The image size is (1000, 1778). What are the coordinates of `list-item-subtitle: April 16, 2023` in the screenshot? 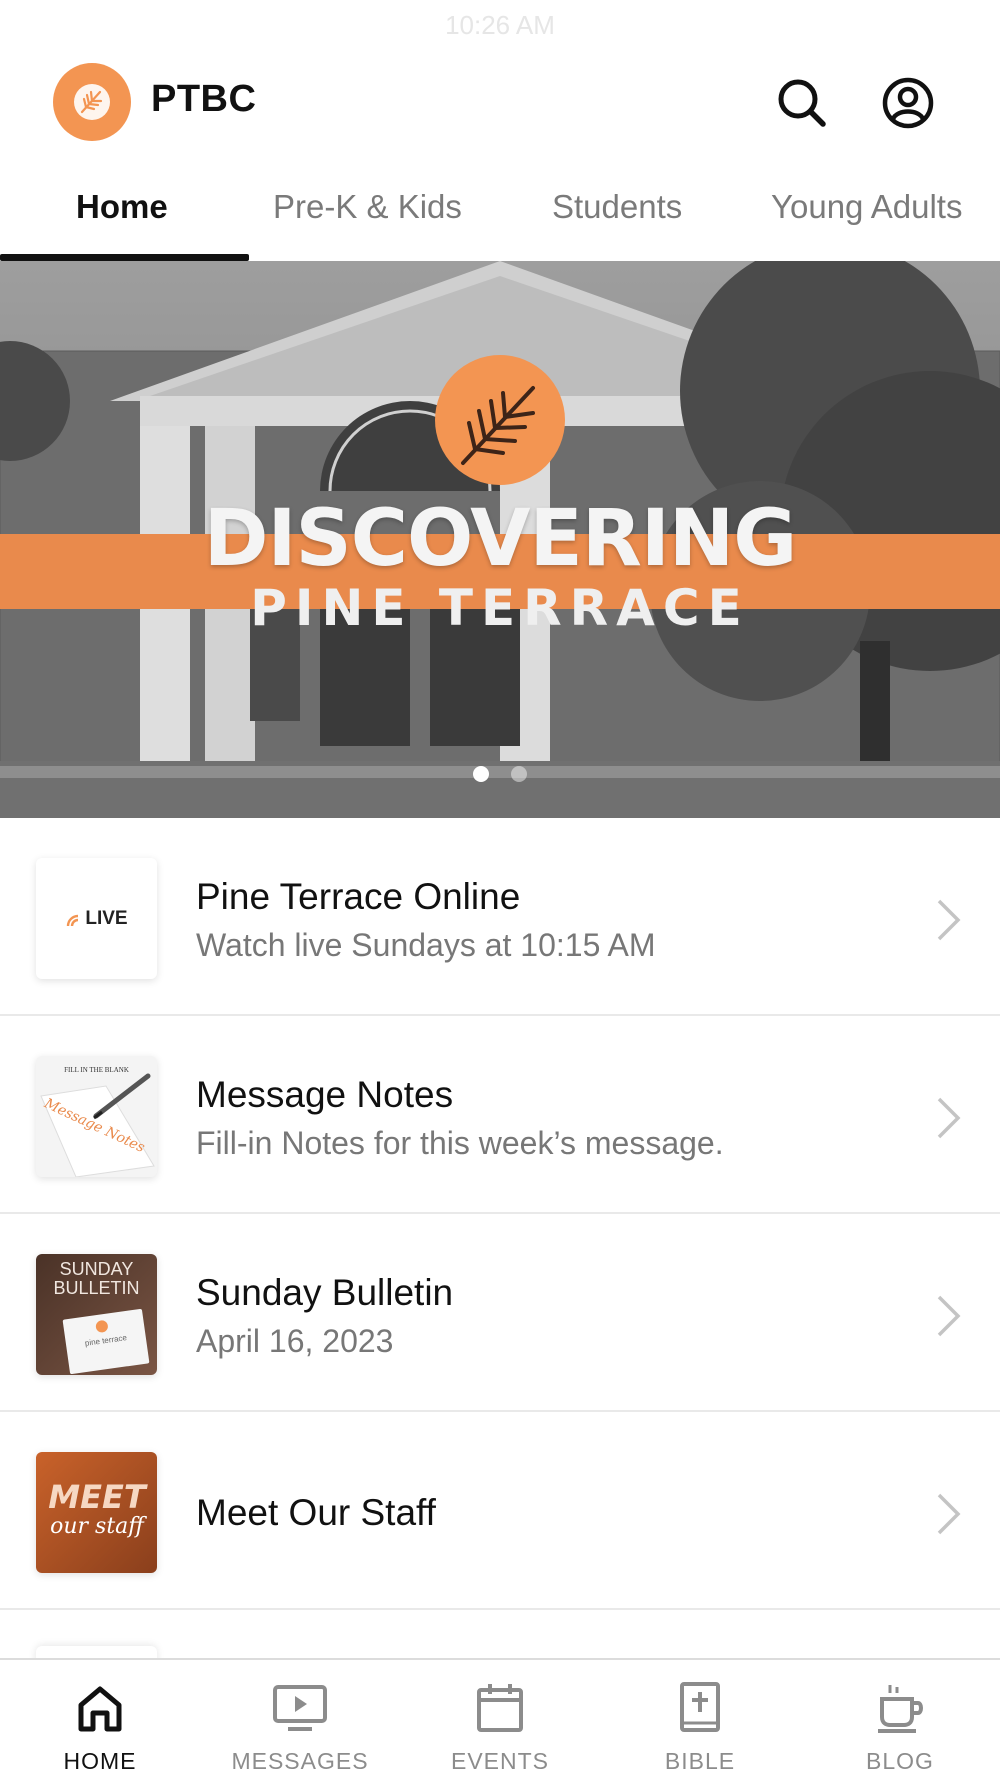 It's located at (295, 1341).